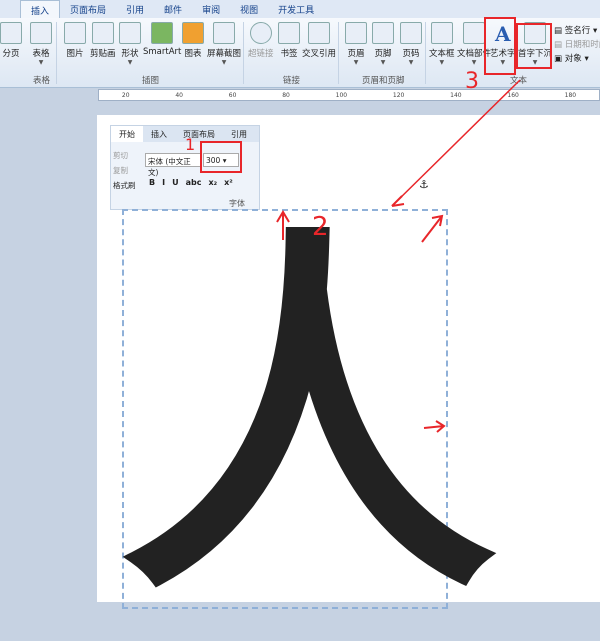 This screenshot has width=600, height=641. What do you see at coordinates (472, 81) in the screenshot?
I see `annotation-3: 3` at bounding box center [472, 81].